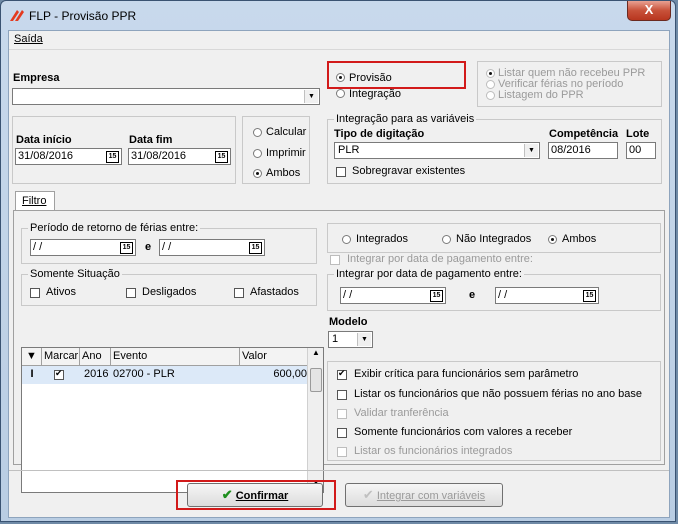 This screenshot has height=524, width=678. I want to click on exibir-critica-checkbox, so click(342, 374).